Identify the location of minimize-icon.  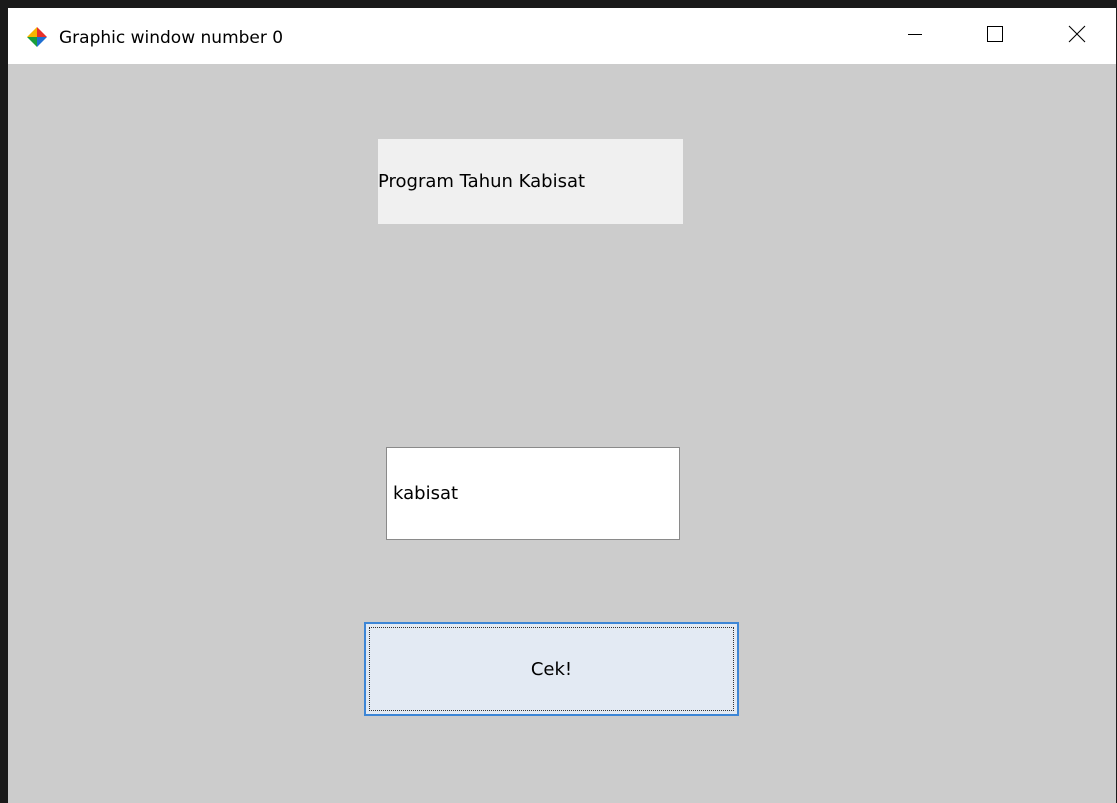
(915, 36).